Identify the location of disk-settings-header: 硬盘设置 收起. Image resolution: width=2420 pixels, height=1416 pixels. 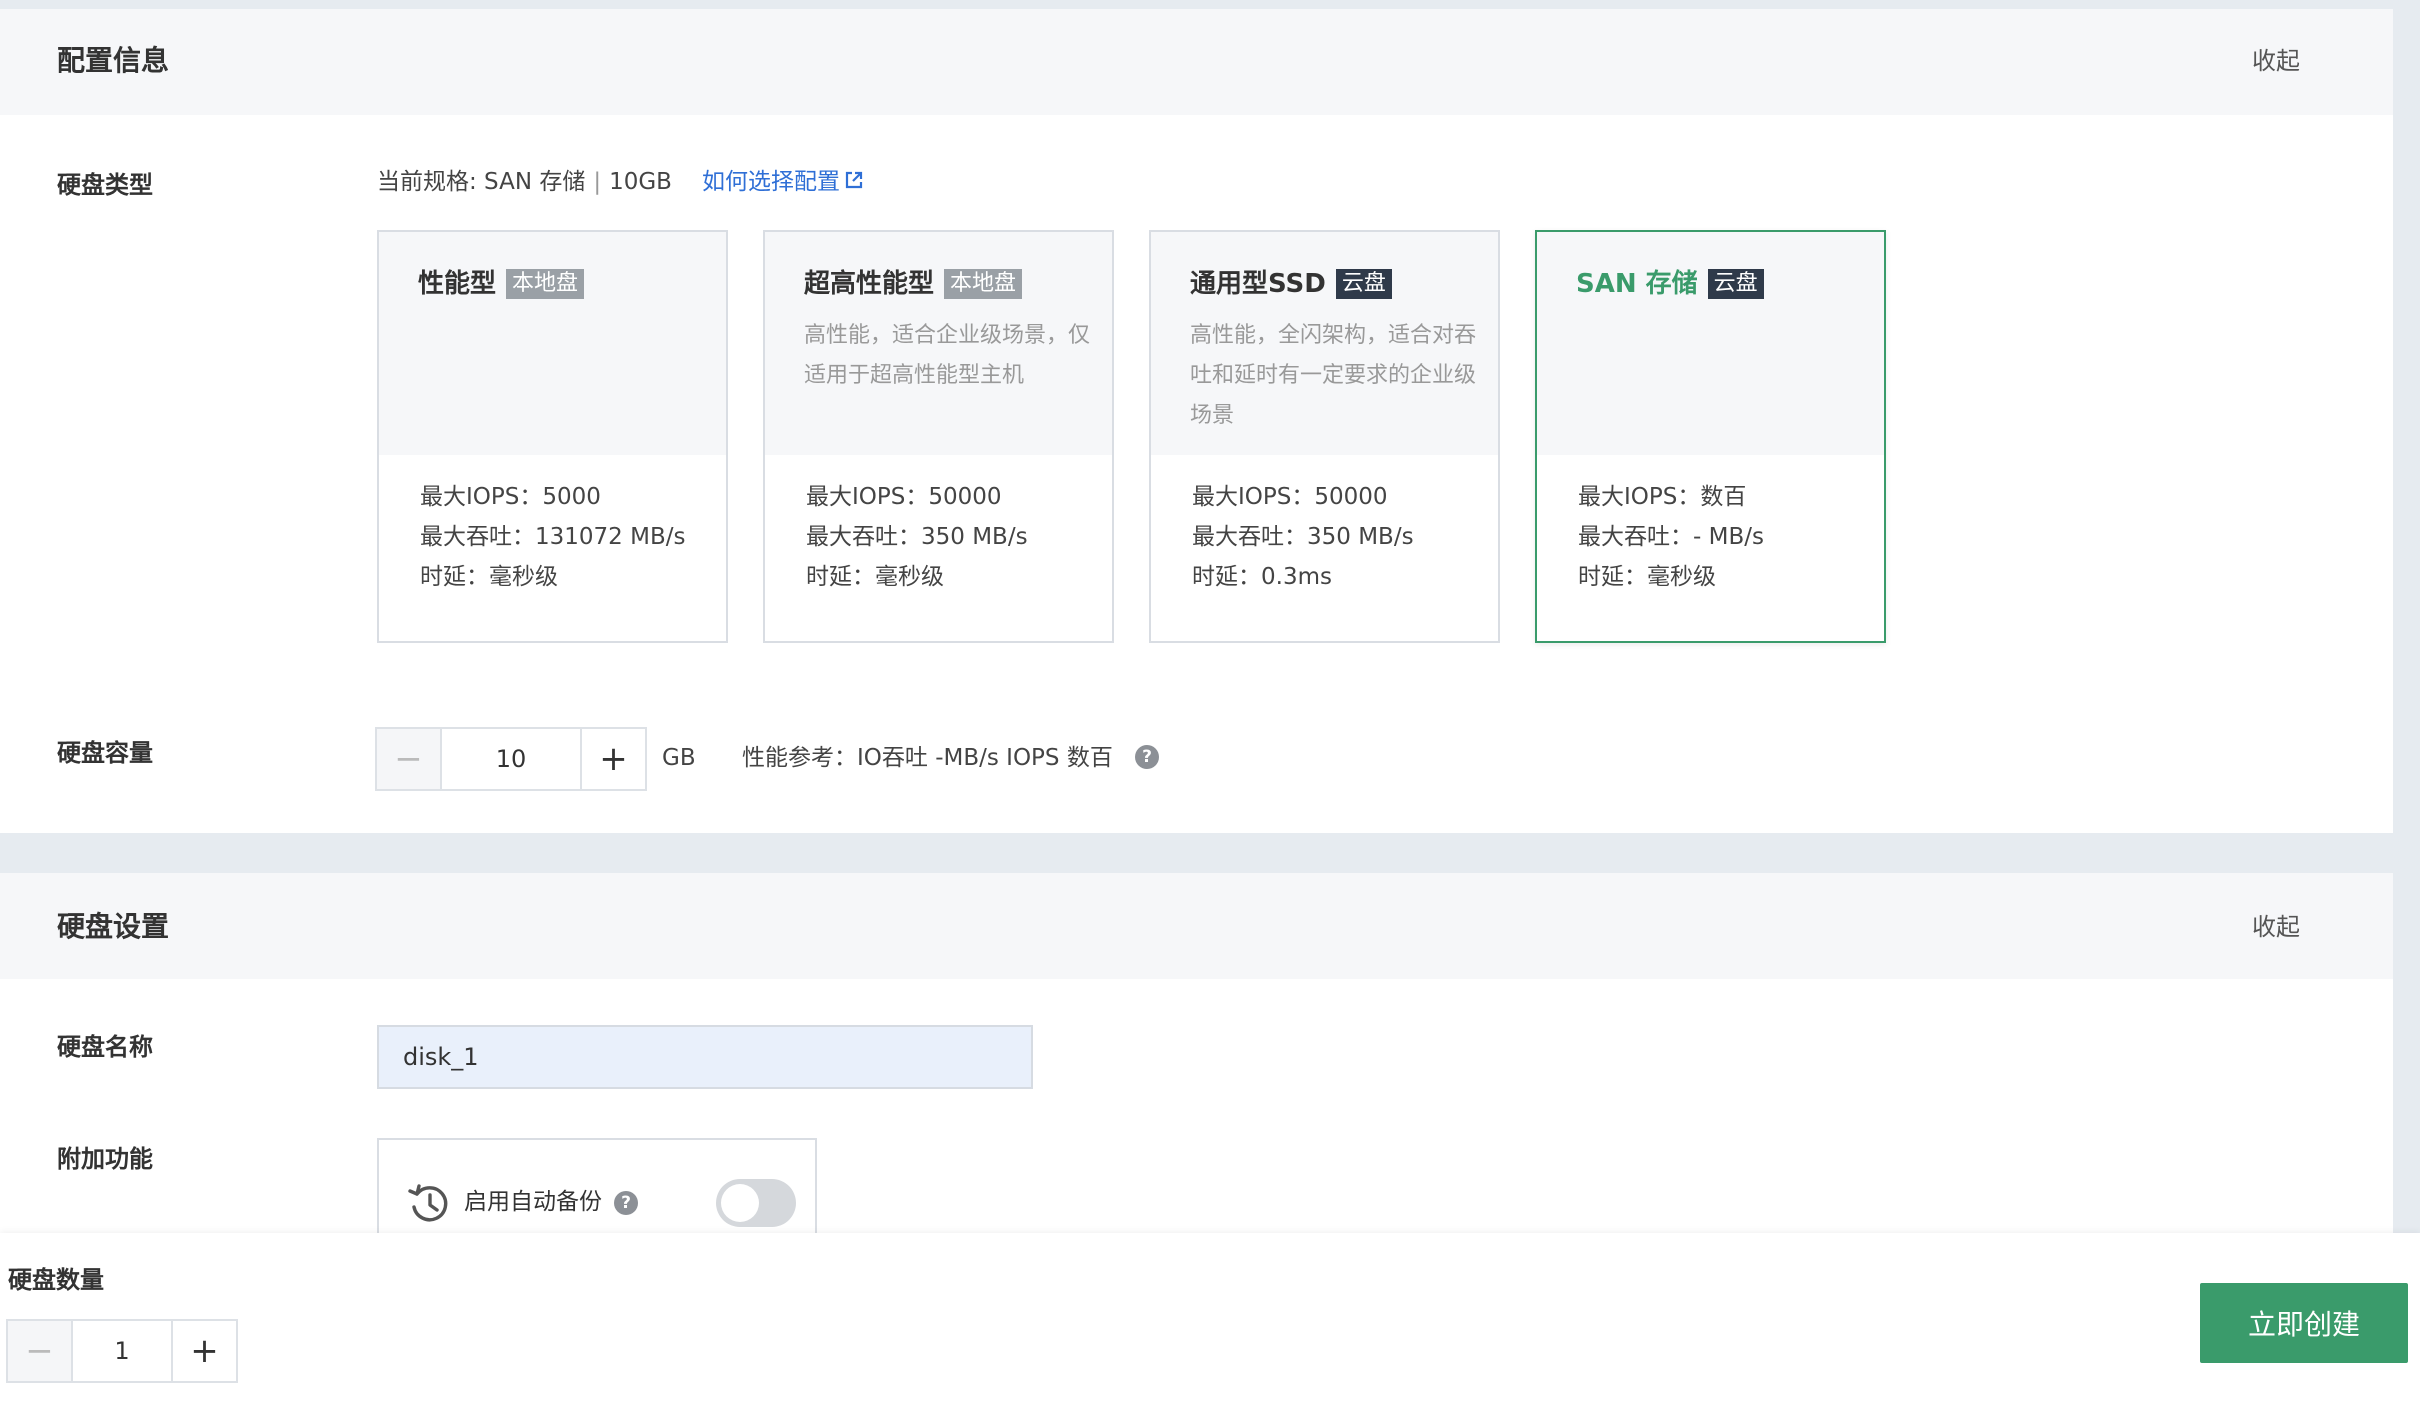
(1196, 926).